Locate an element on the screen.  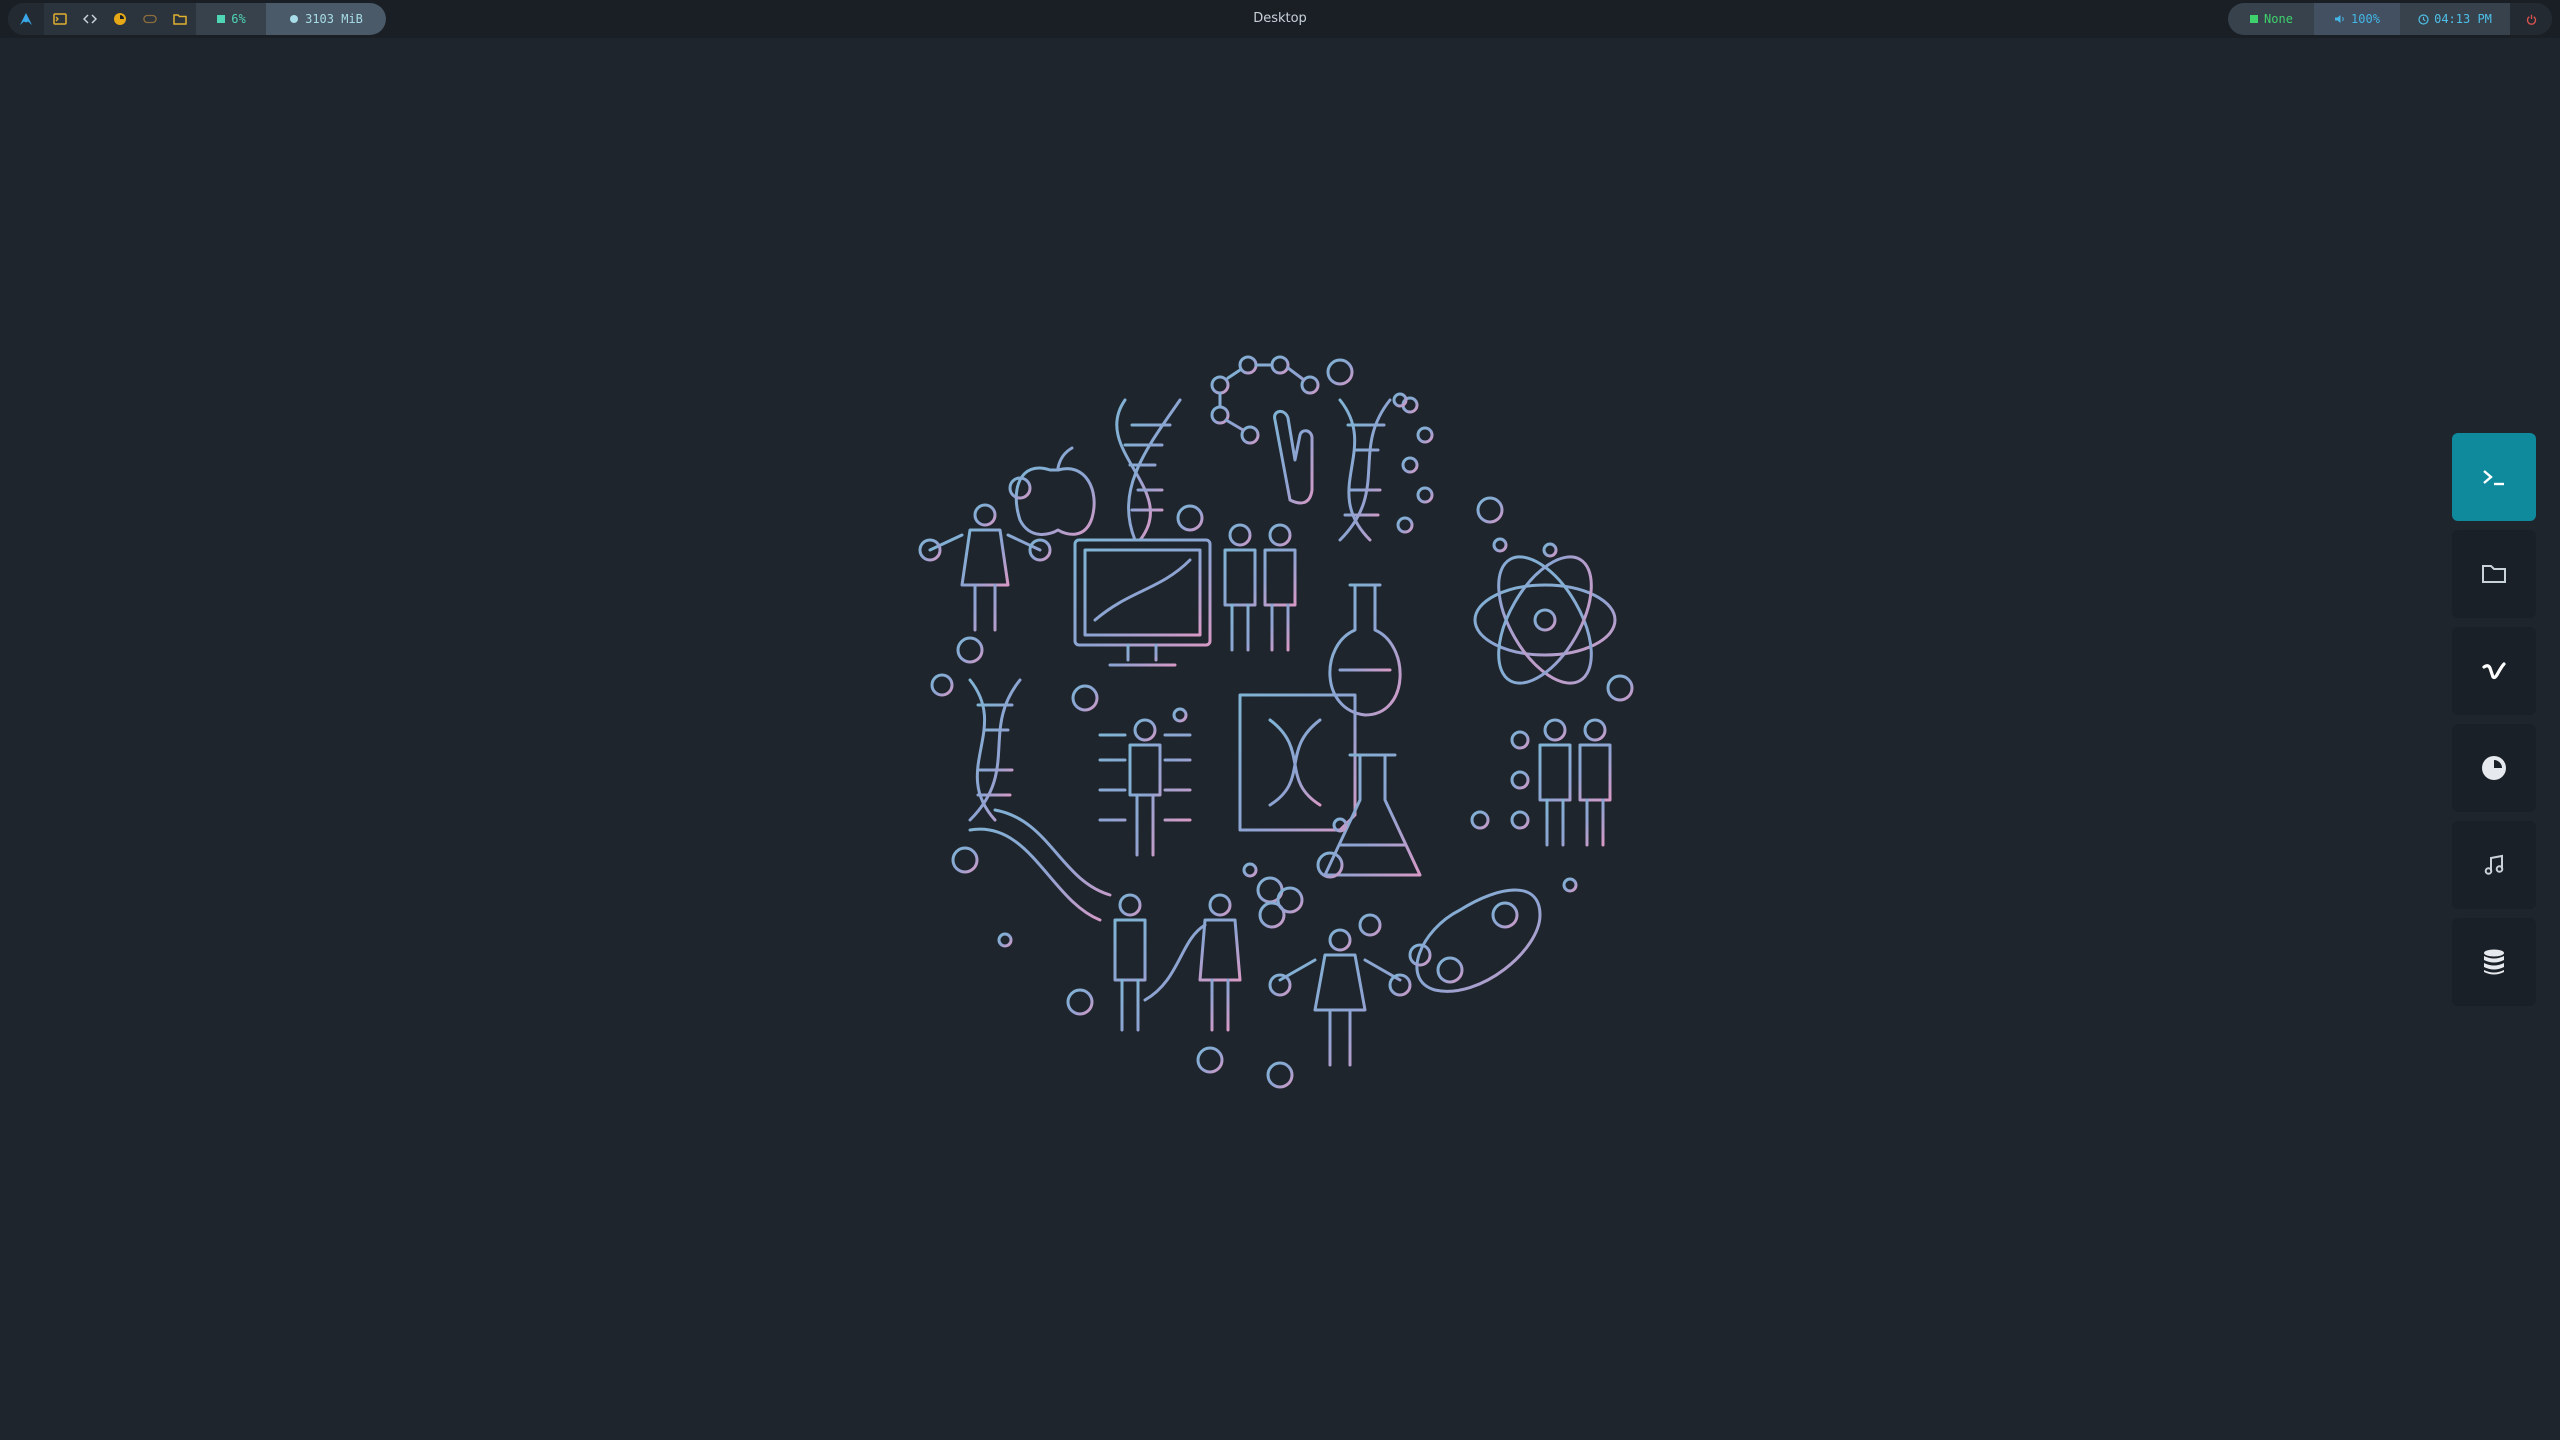
people-dna-icon is located at coordinates (1561, 782).